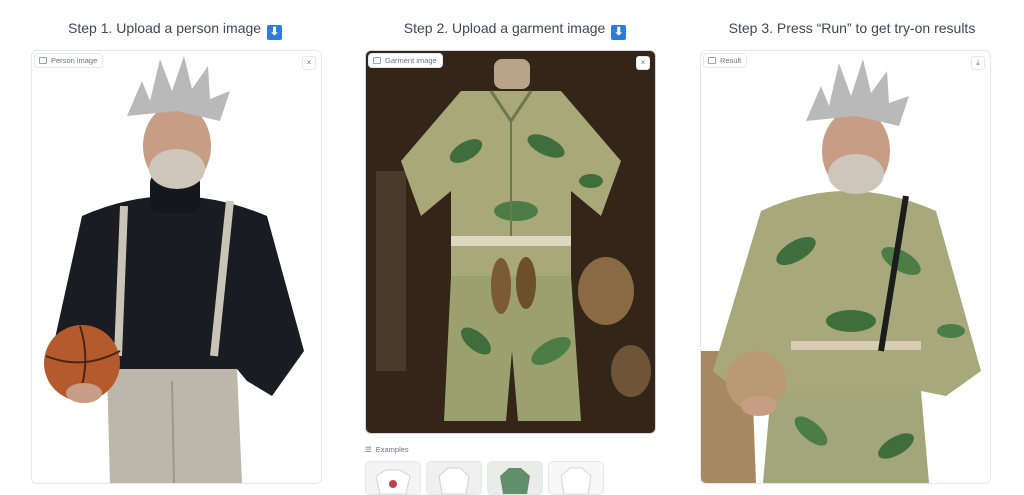 The image size is (1024, 495). I want to click on download-icon: ⤓, so click(978, 63).